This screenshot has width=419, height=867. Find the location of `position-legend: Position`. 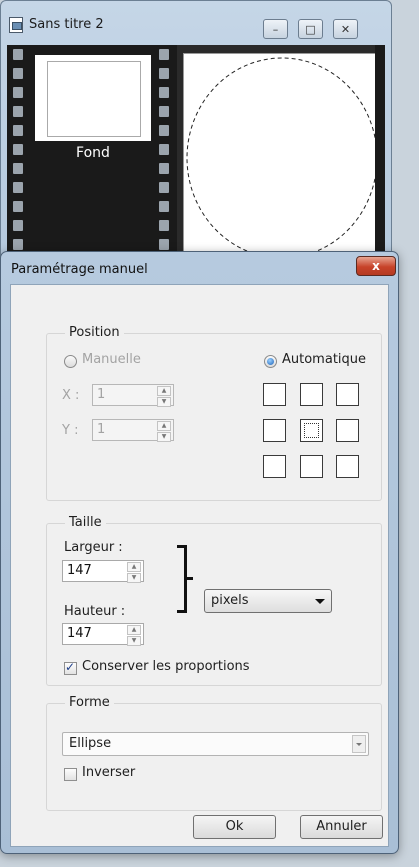

position-legend: Position is located at coordinates (94, 332).